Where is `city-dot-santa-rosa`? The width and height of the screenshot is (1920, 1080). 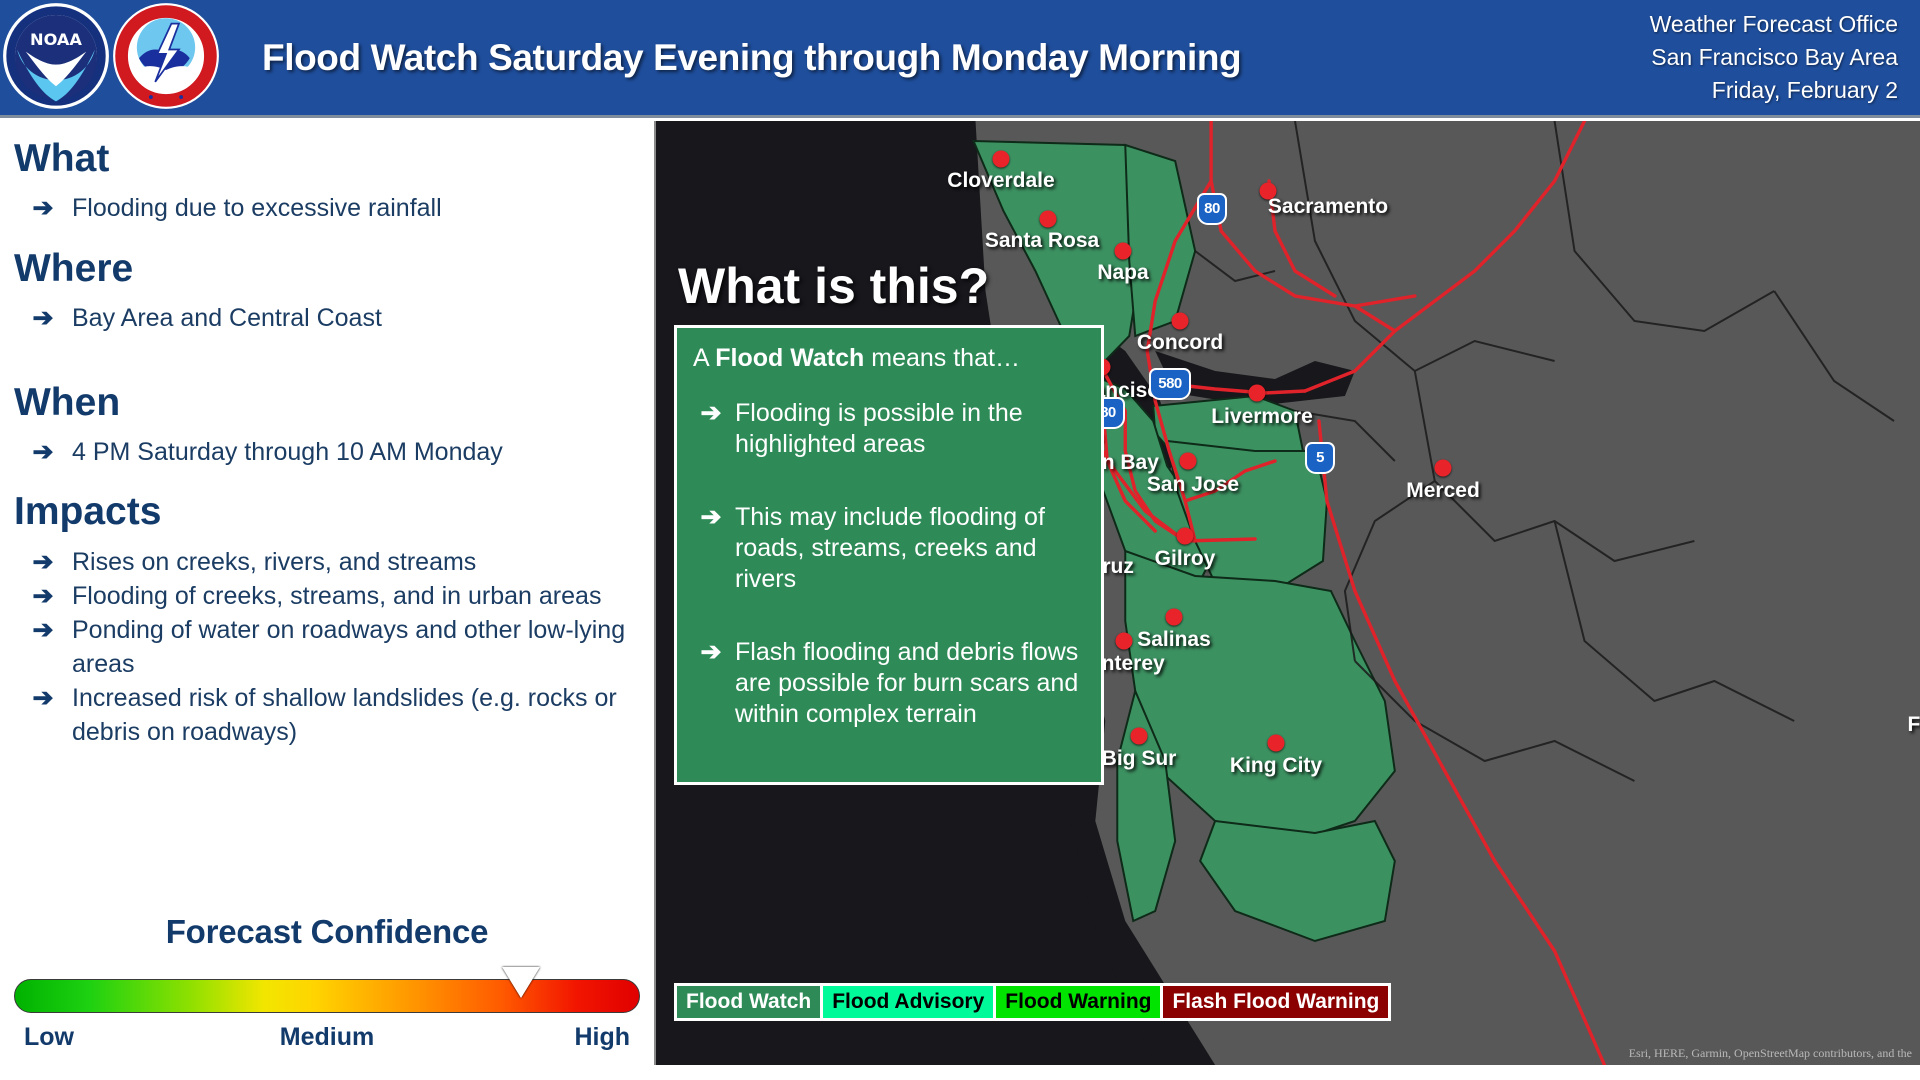
city-dot-santa-rosa is located at coordinates (1048, 219).